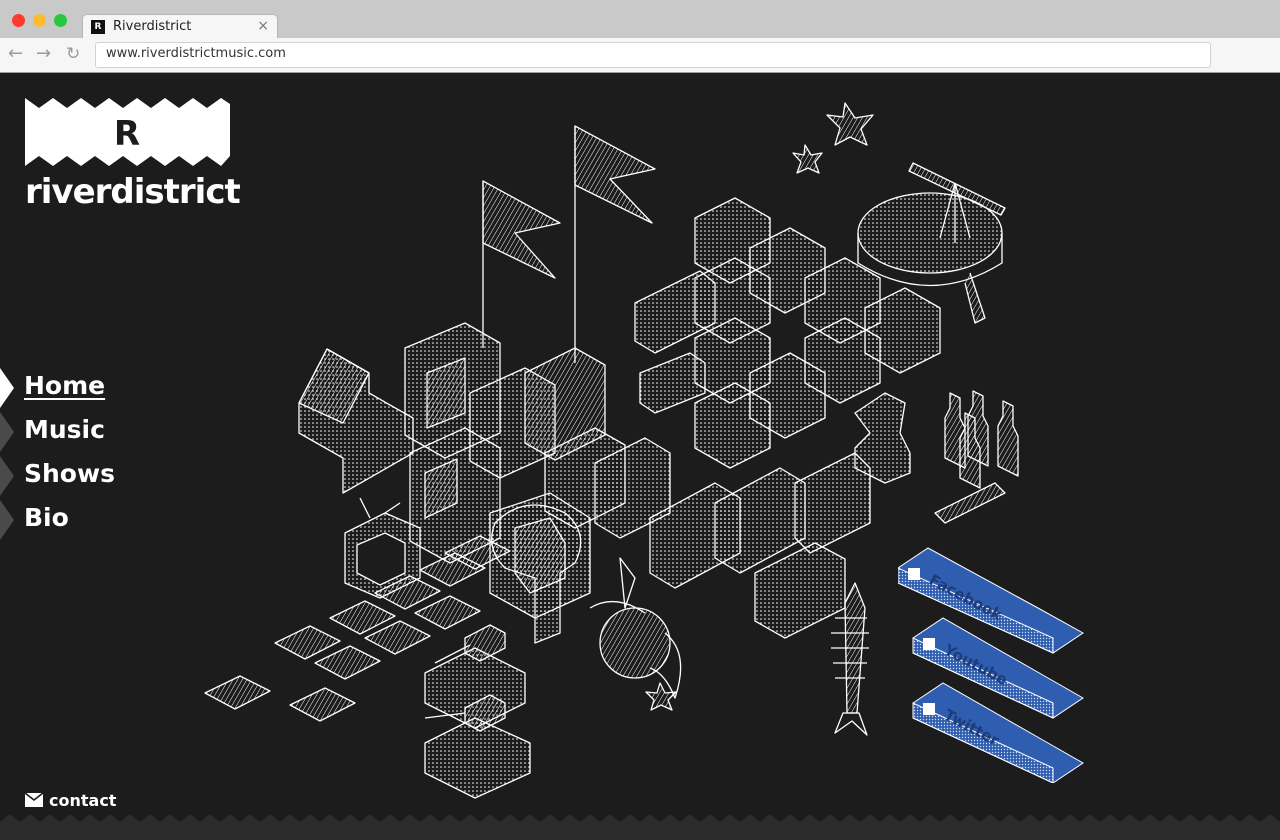 This screenshot has height=840, width=1280. What do you see at coordinates (127, 134) in the screenshot?
I see `logo-letter: R` at bounding box center [127, 134].